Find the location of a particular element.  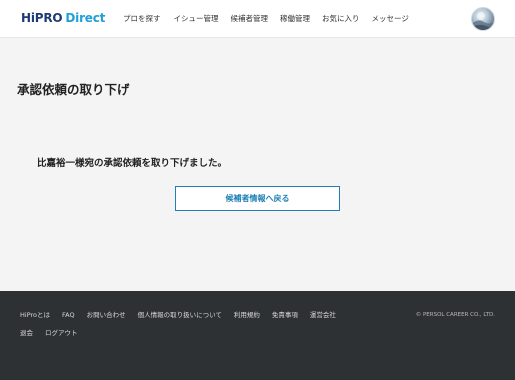

footer-link-faq: FAQ is located at coordinates (68, 315).